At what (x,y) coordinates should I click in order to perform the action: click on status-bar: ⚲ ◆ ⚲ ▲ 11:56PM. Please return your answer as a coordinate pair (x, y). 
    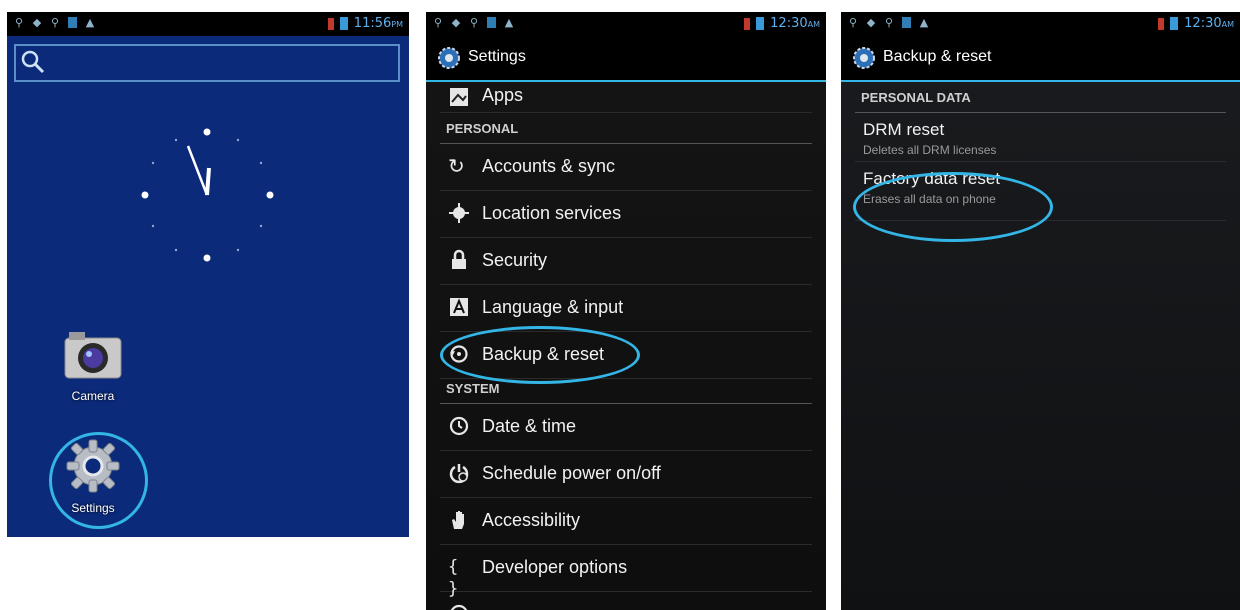
    Looking at the image, I should click on (208, 24).